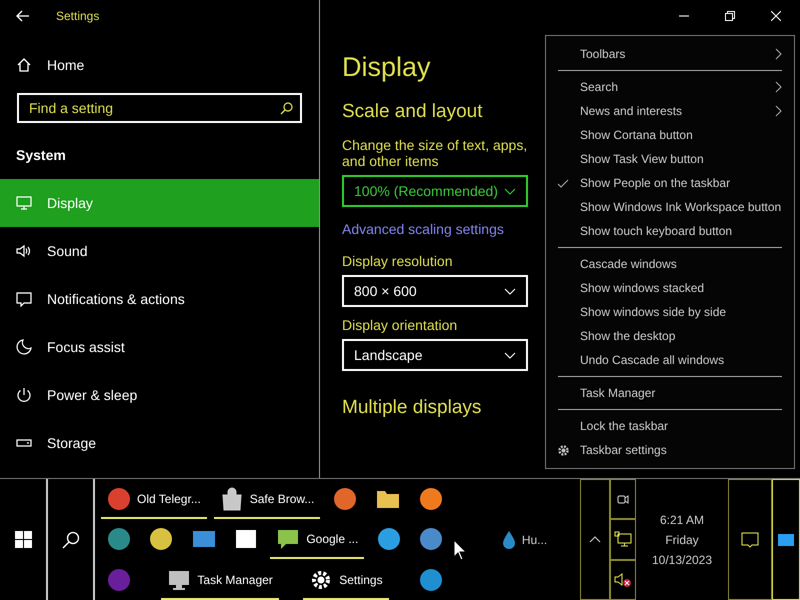 This screenshot has height=600, width=800. Describe the element at coordinates (397, 261) in the screenshot. I see `field-label: Display resolution` at that location.